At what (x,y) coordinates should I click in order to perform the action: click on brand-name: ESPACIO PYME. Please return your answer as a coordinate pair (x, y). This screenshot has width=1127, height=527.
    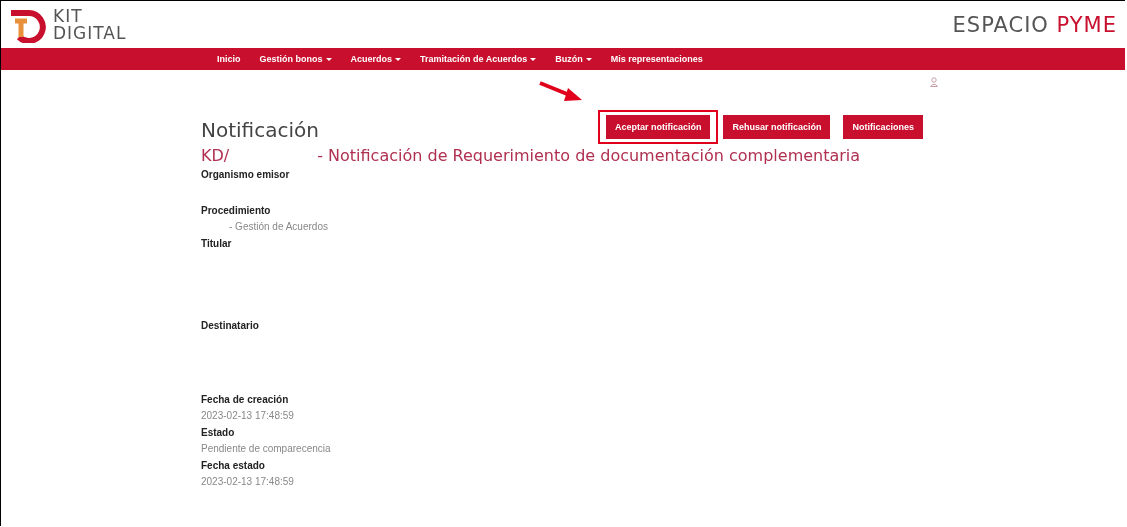
    Looking at the image, I should click on (1034, 24).